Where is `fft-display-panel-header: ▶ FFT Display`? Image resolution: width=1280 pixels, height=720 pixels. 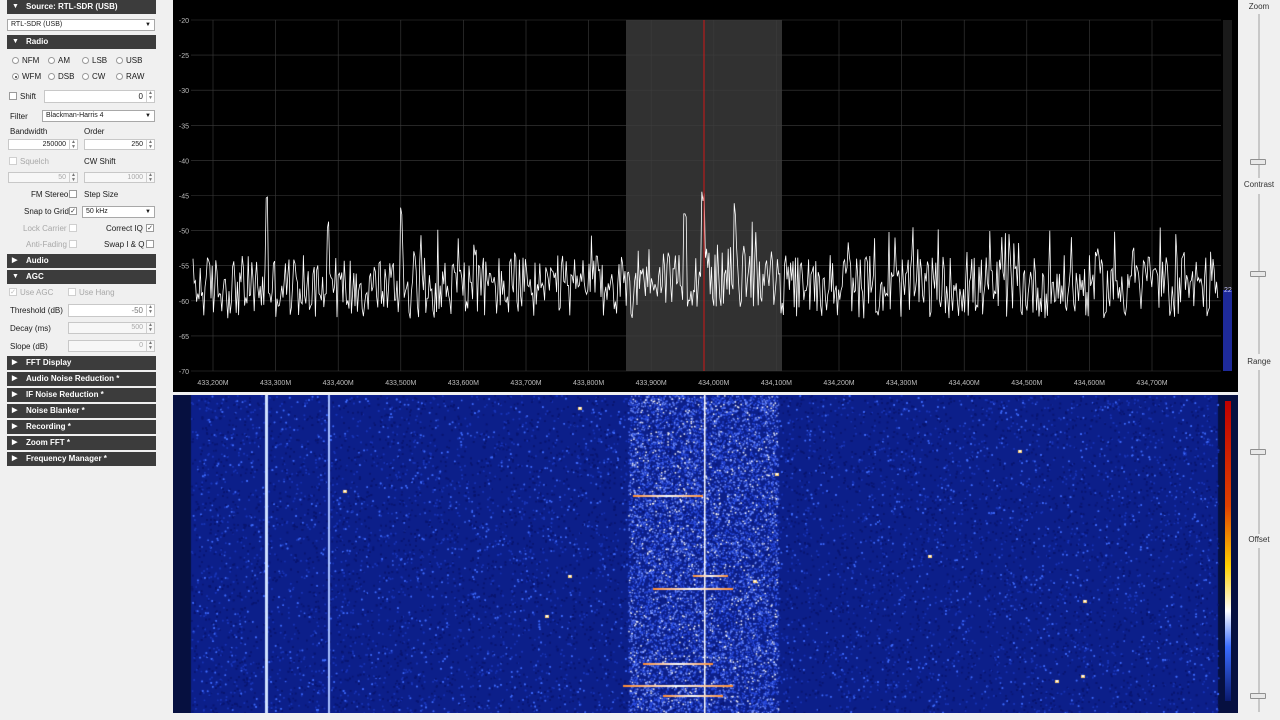
fft-display-panel-header: ▶ FFT Display is located at coordinates (81, 363).